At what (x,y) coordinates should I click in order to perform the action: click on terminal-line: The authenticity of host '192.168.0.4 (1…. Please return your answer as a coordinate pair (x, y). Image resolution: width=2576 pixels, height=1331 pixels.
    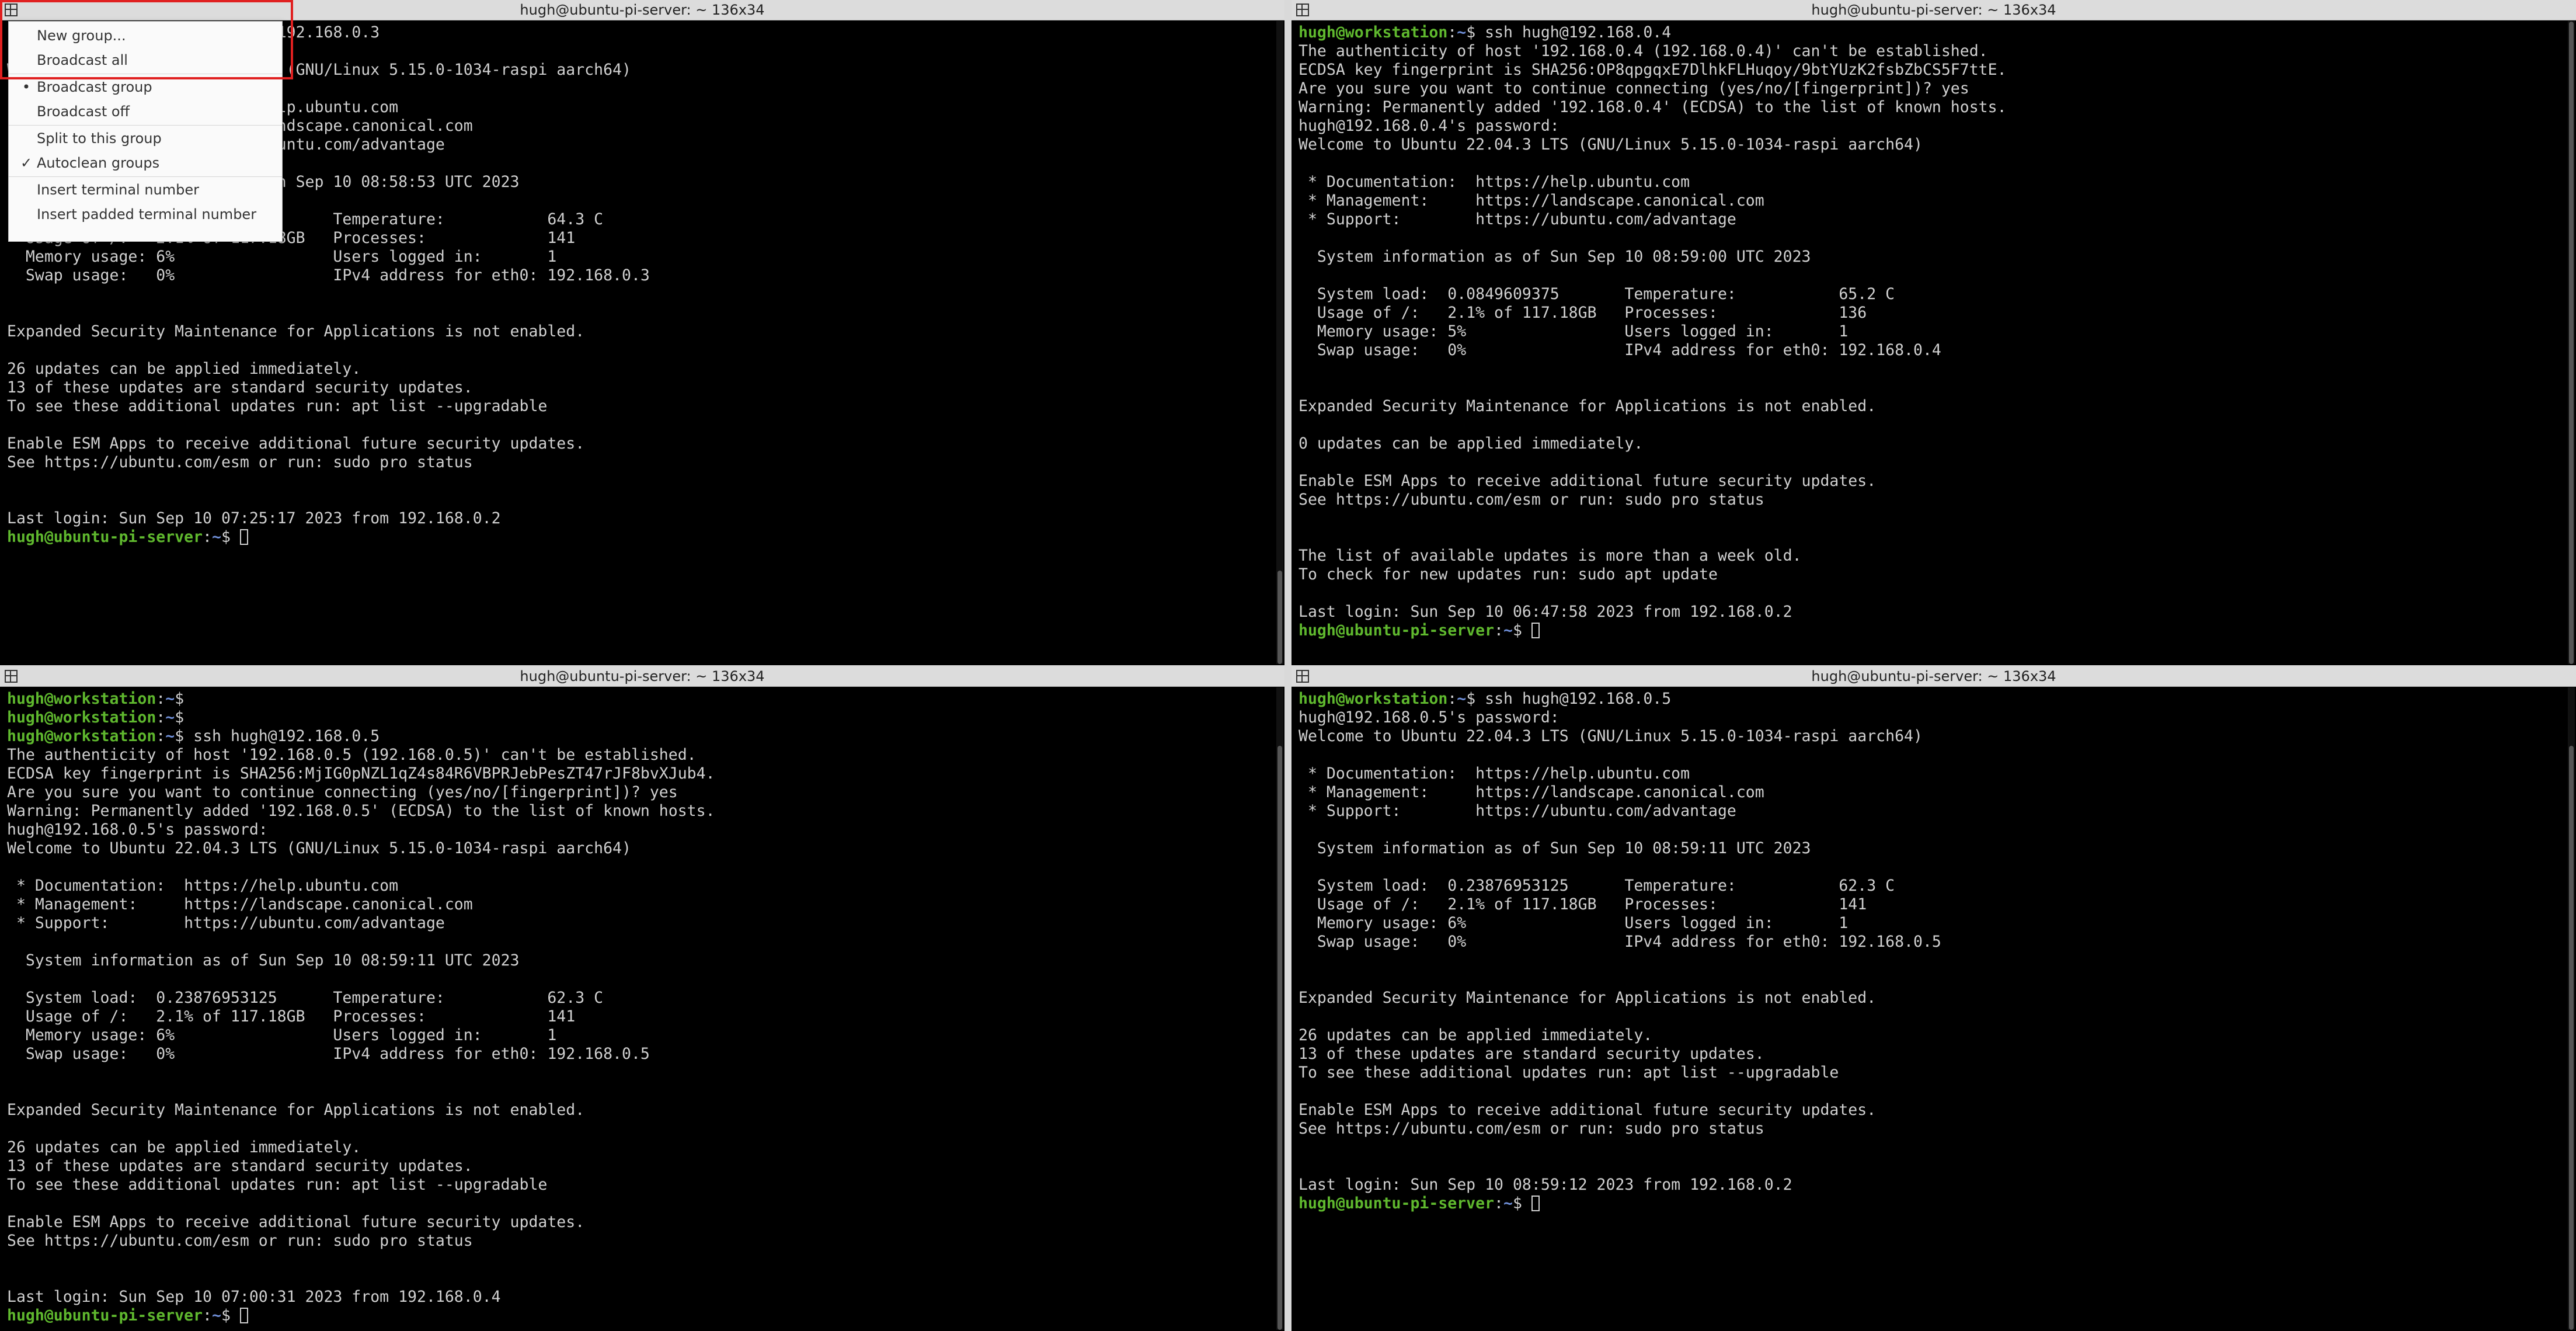
    Looking at the image, I should click on (1931, 51).